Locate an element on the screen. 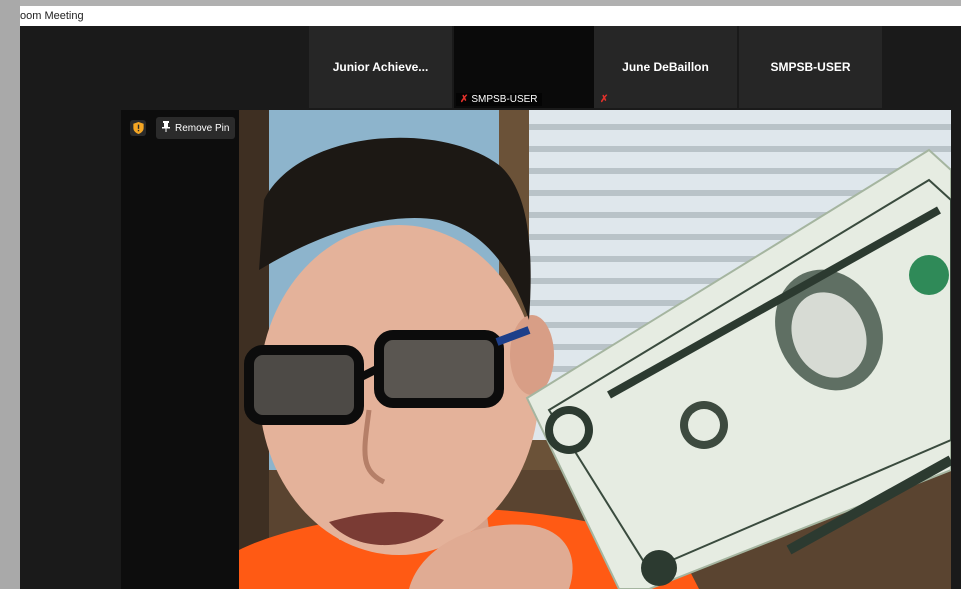 The image size is (961, 589). remove-pin-button: Remove Pin is located at coordinates (196, 128).